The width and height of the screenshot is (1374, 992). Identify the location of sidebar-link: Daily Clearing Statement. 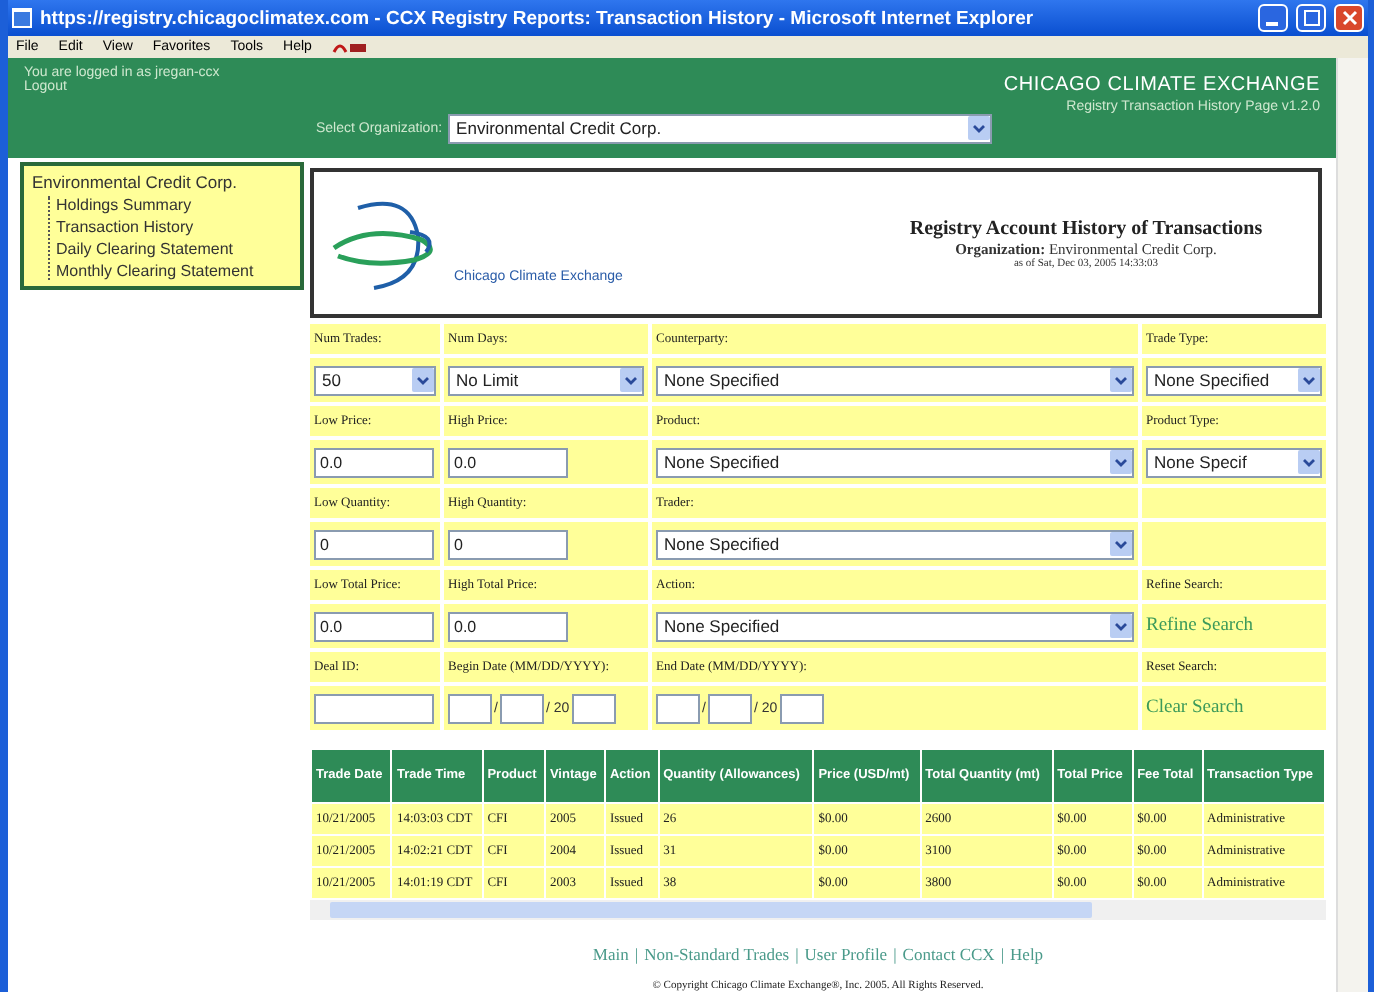
(174, 249).